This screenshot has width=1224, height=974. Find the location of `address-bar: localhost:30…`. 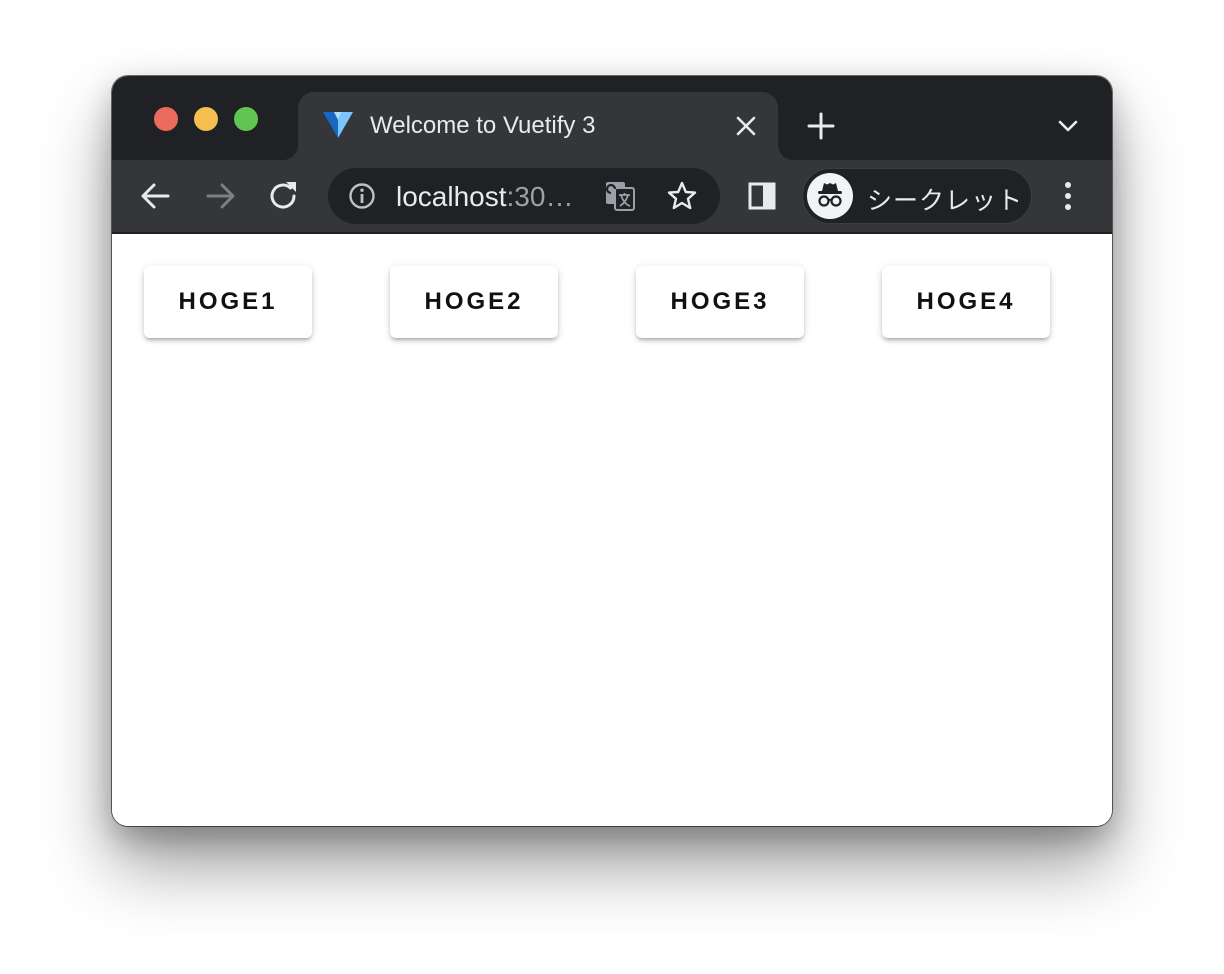

address-bar: localhost:30… is located at coordinates (524, 196).